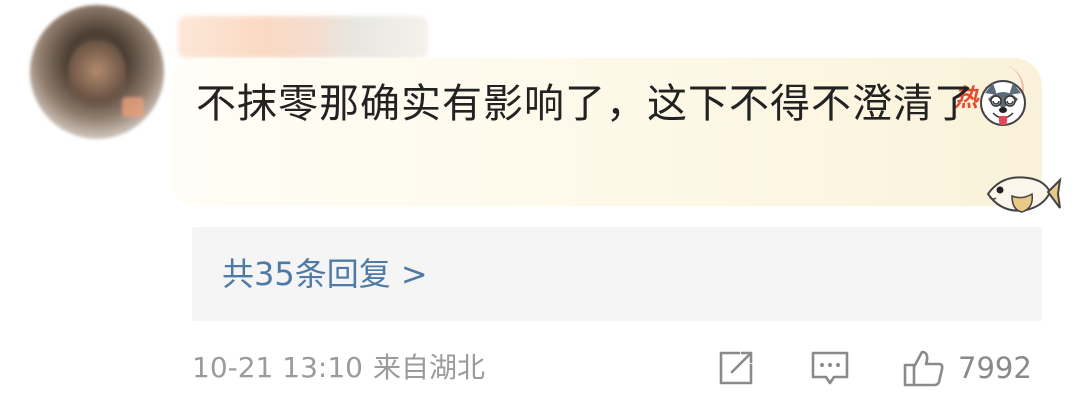  What do you see at coordinates (428, 367) in the screenshot?
I see `location: 来自湖北` at bounding box center [428, 367].